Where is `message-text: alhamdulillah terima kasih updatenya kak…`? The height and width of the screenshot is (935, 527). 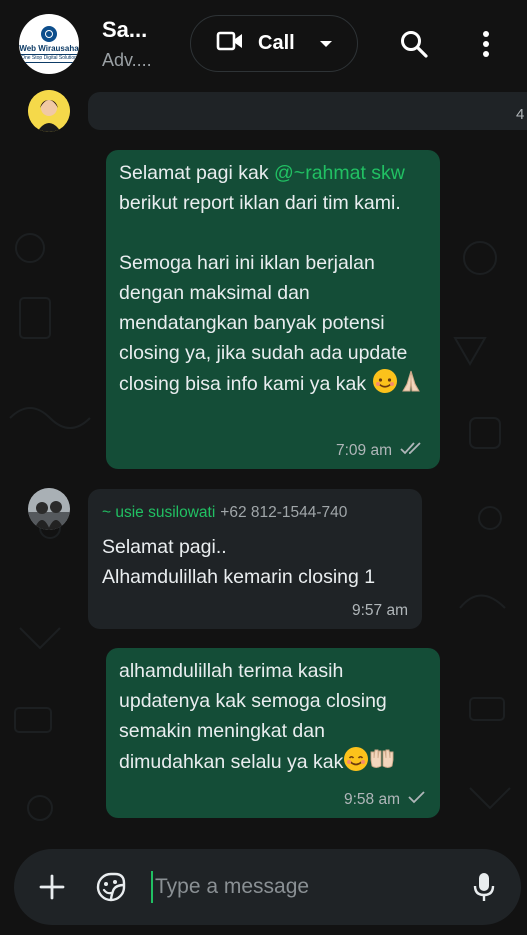 message-text: alhamdulillah terima kasih updatenya kak… is located at coordinates (275, 716).